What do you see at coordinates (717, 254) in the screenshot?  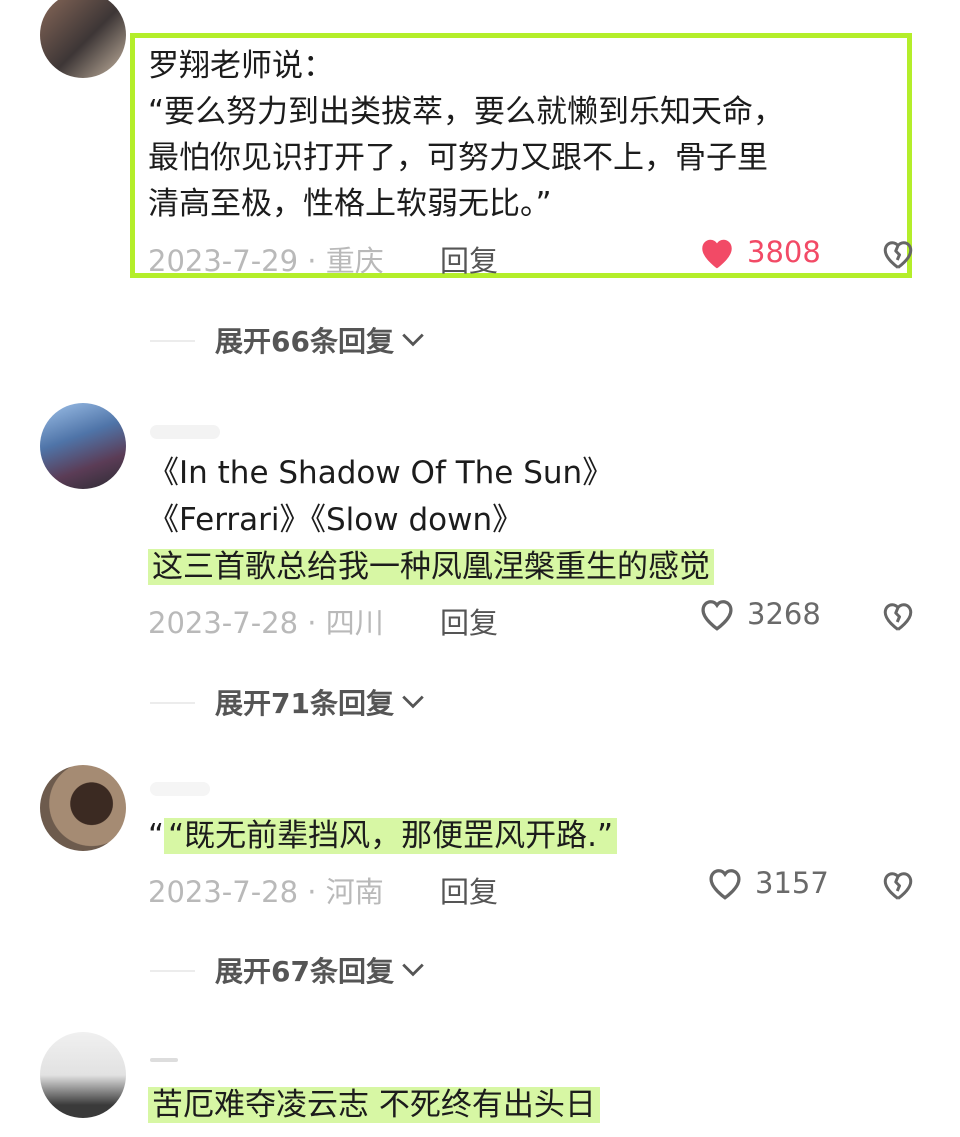 I see `heart-icon` at bounding box center [717, 254].